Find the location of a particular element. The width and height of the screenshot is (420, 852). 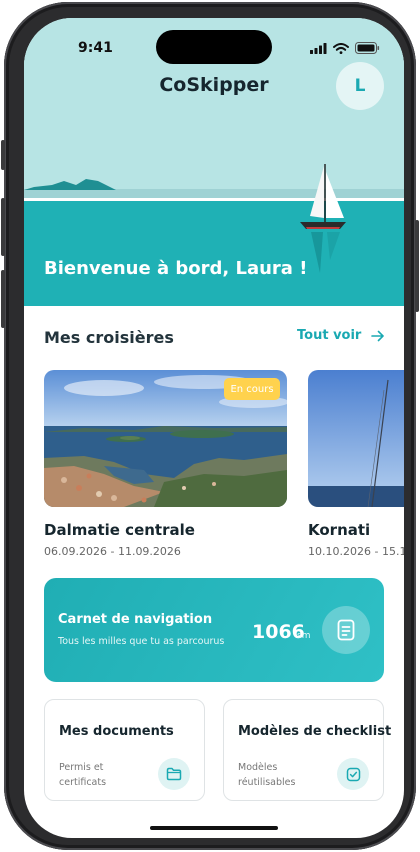

home-indicator is located at coordinates (214, 828).